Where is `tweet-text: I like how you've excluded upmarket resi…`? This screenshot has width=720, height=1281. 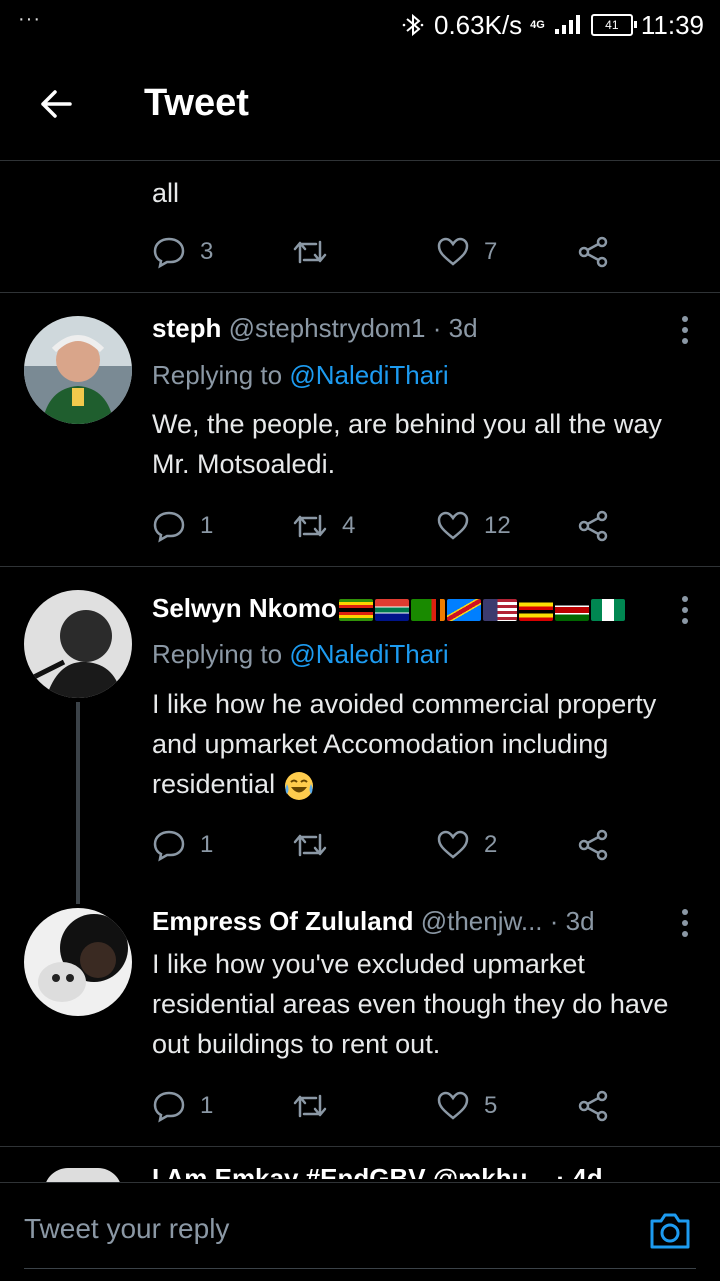
tweet-text: I like how you've excluded upmarket resi… is located at coordinates (410, 1004).